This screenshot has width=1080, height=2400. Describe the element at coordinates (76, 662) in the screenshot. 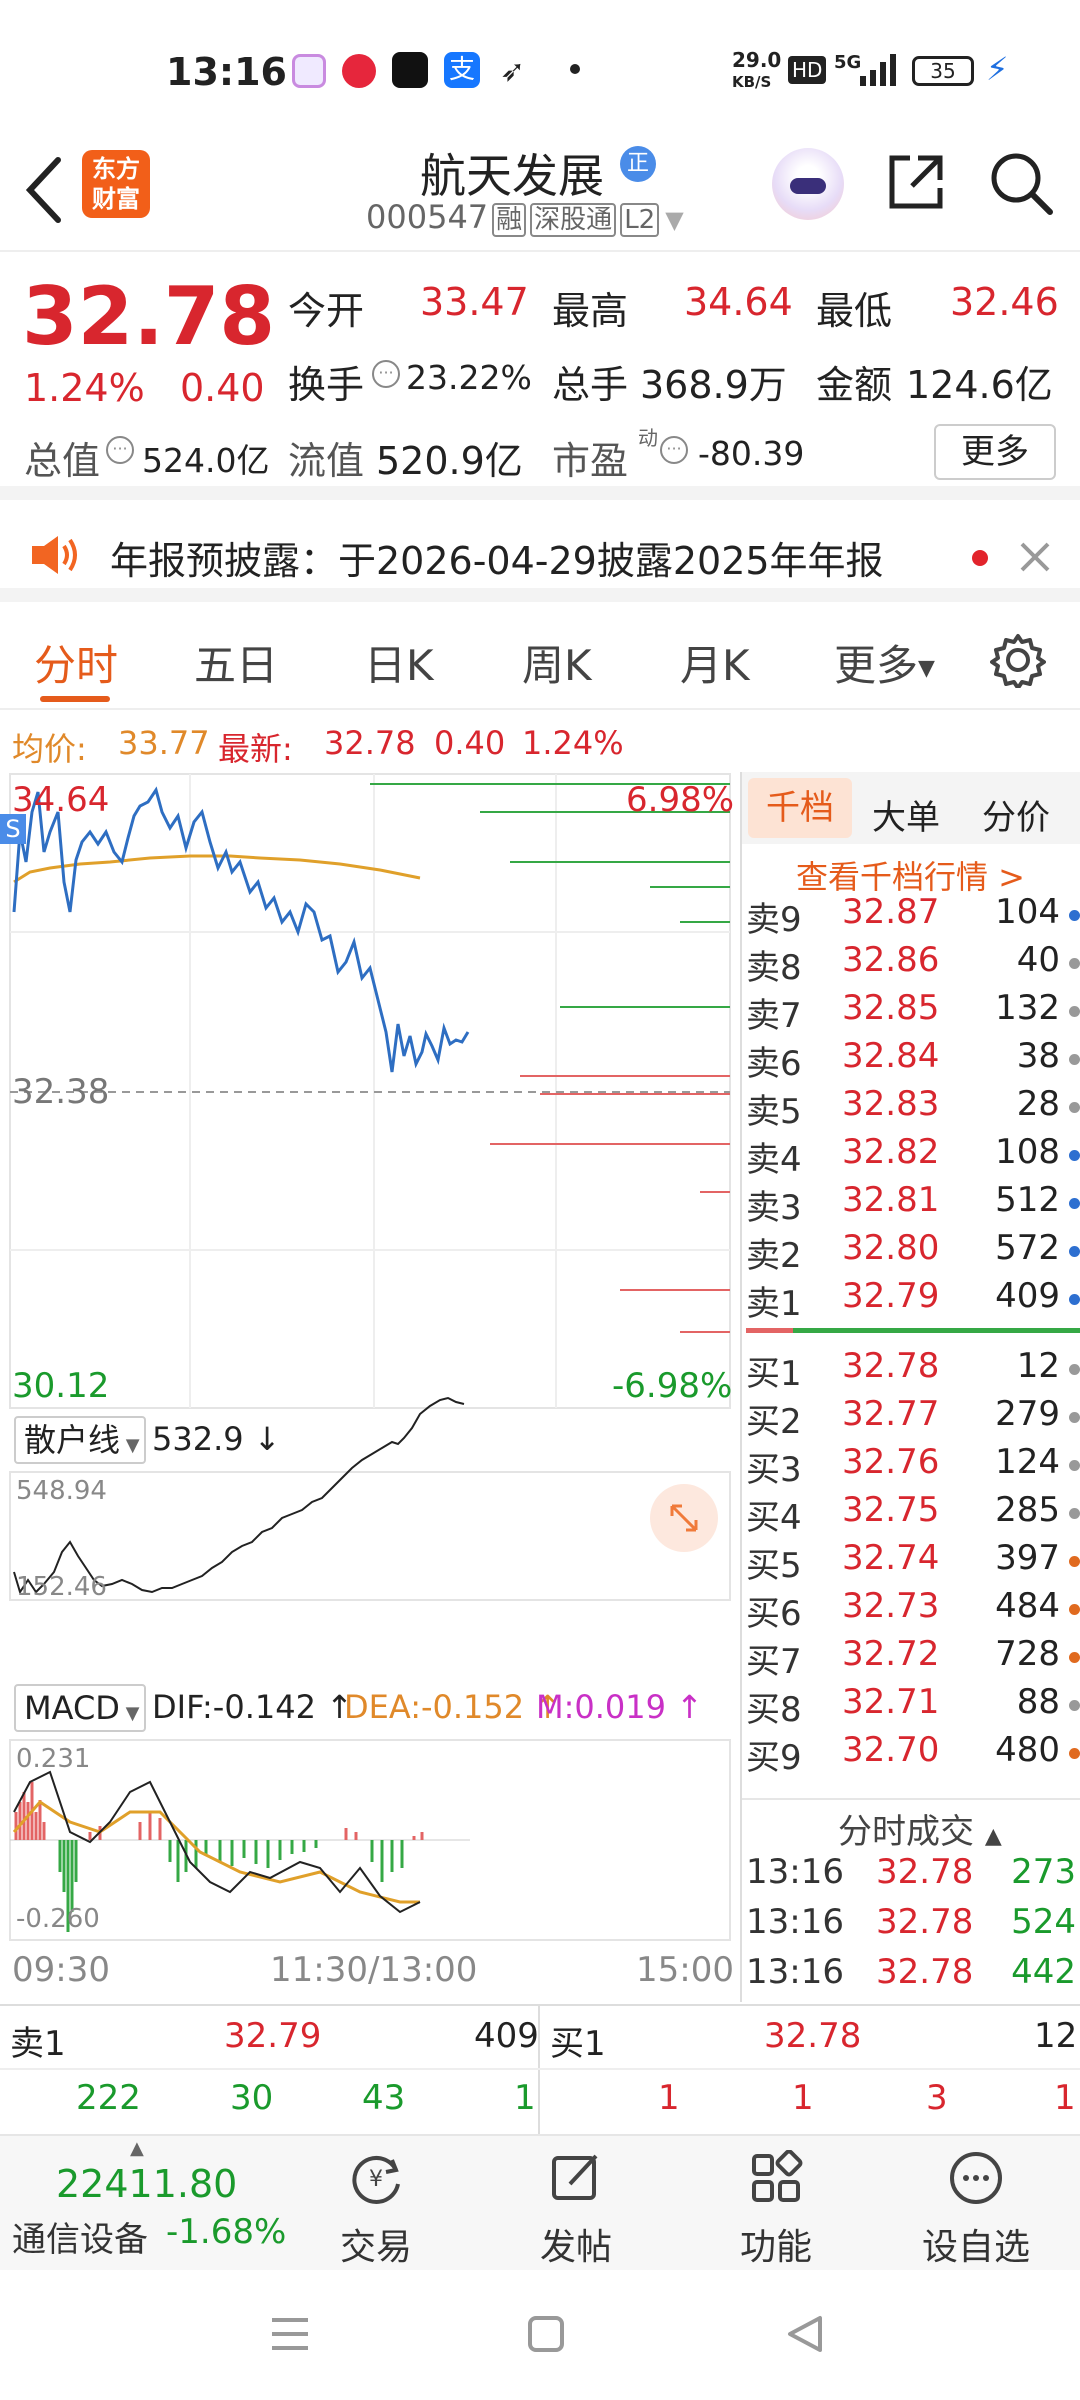

I see `tab-intraday: 分时` at that location.